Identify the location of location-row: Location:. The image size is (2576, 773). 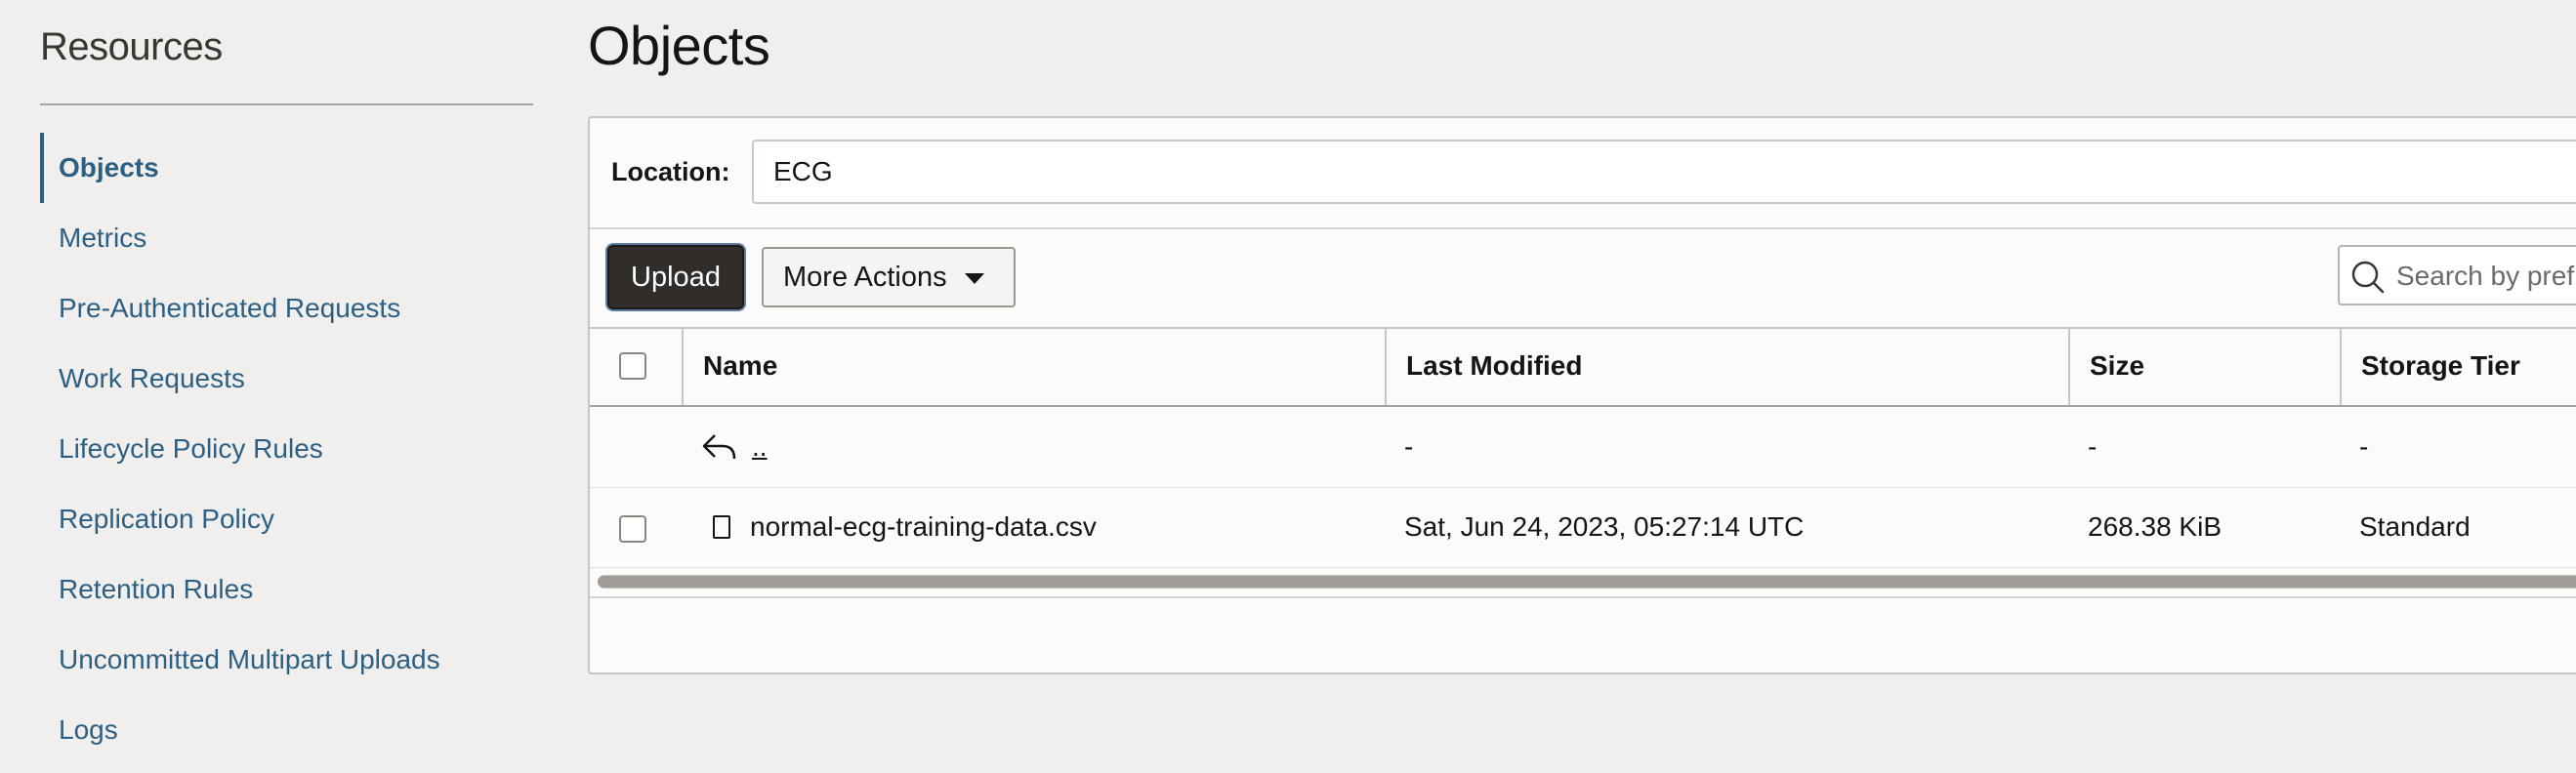
(1583, 174).